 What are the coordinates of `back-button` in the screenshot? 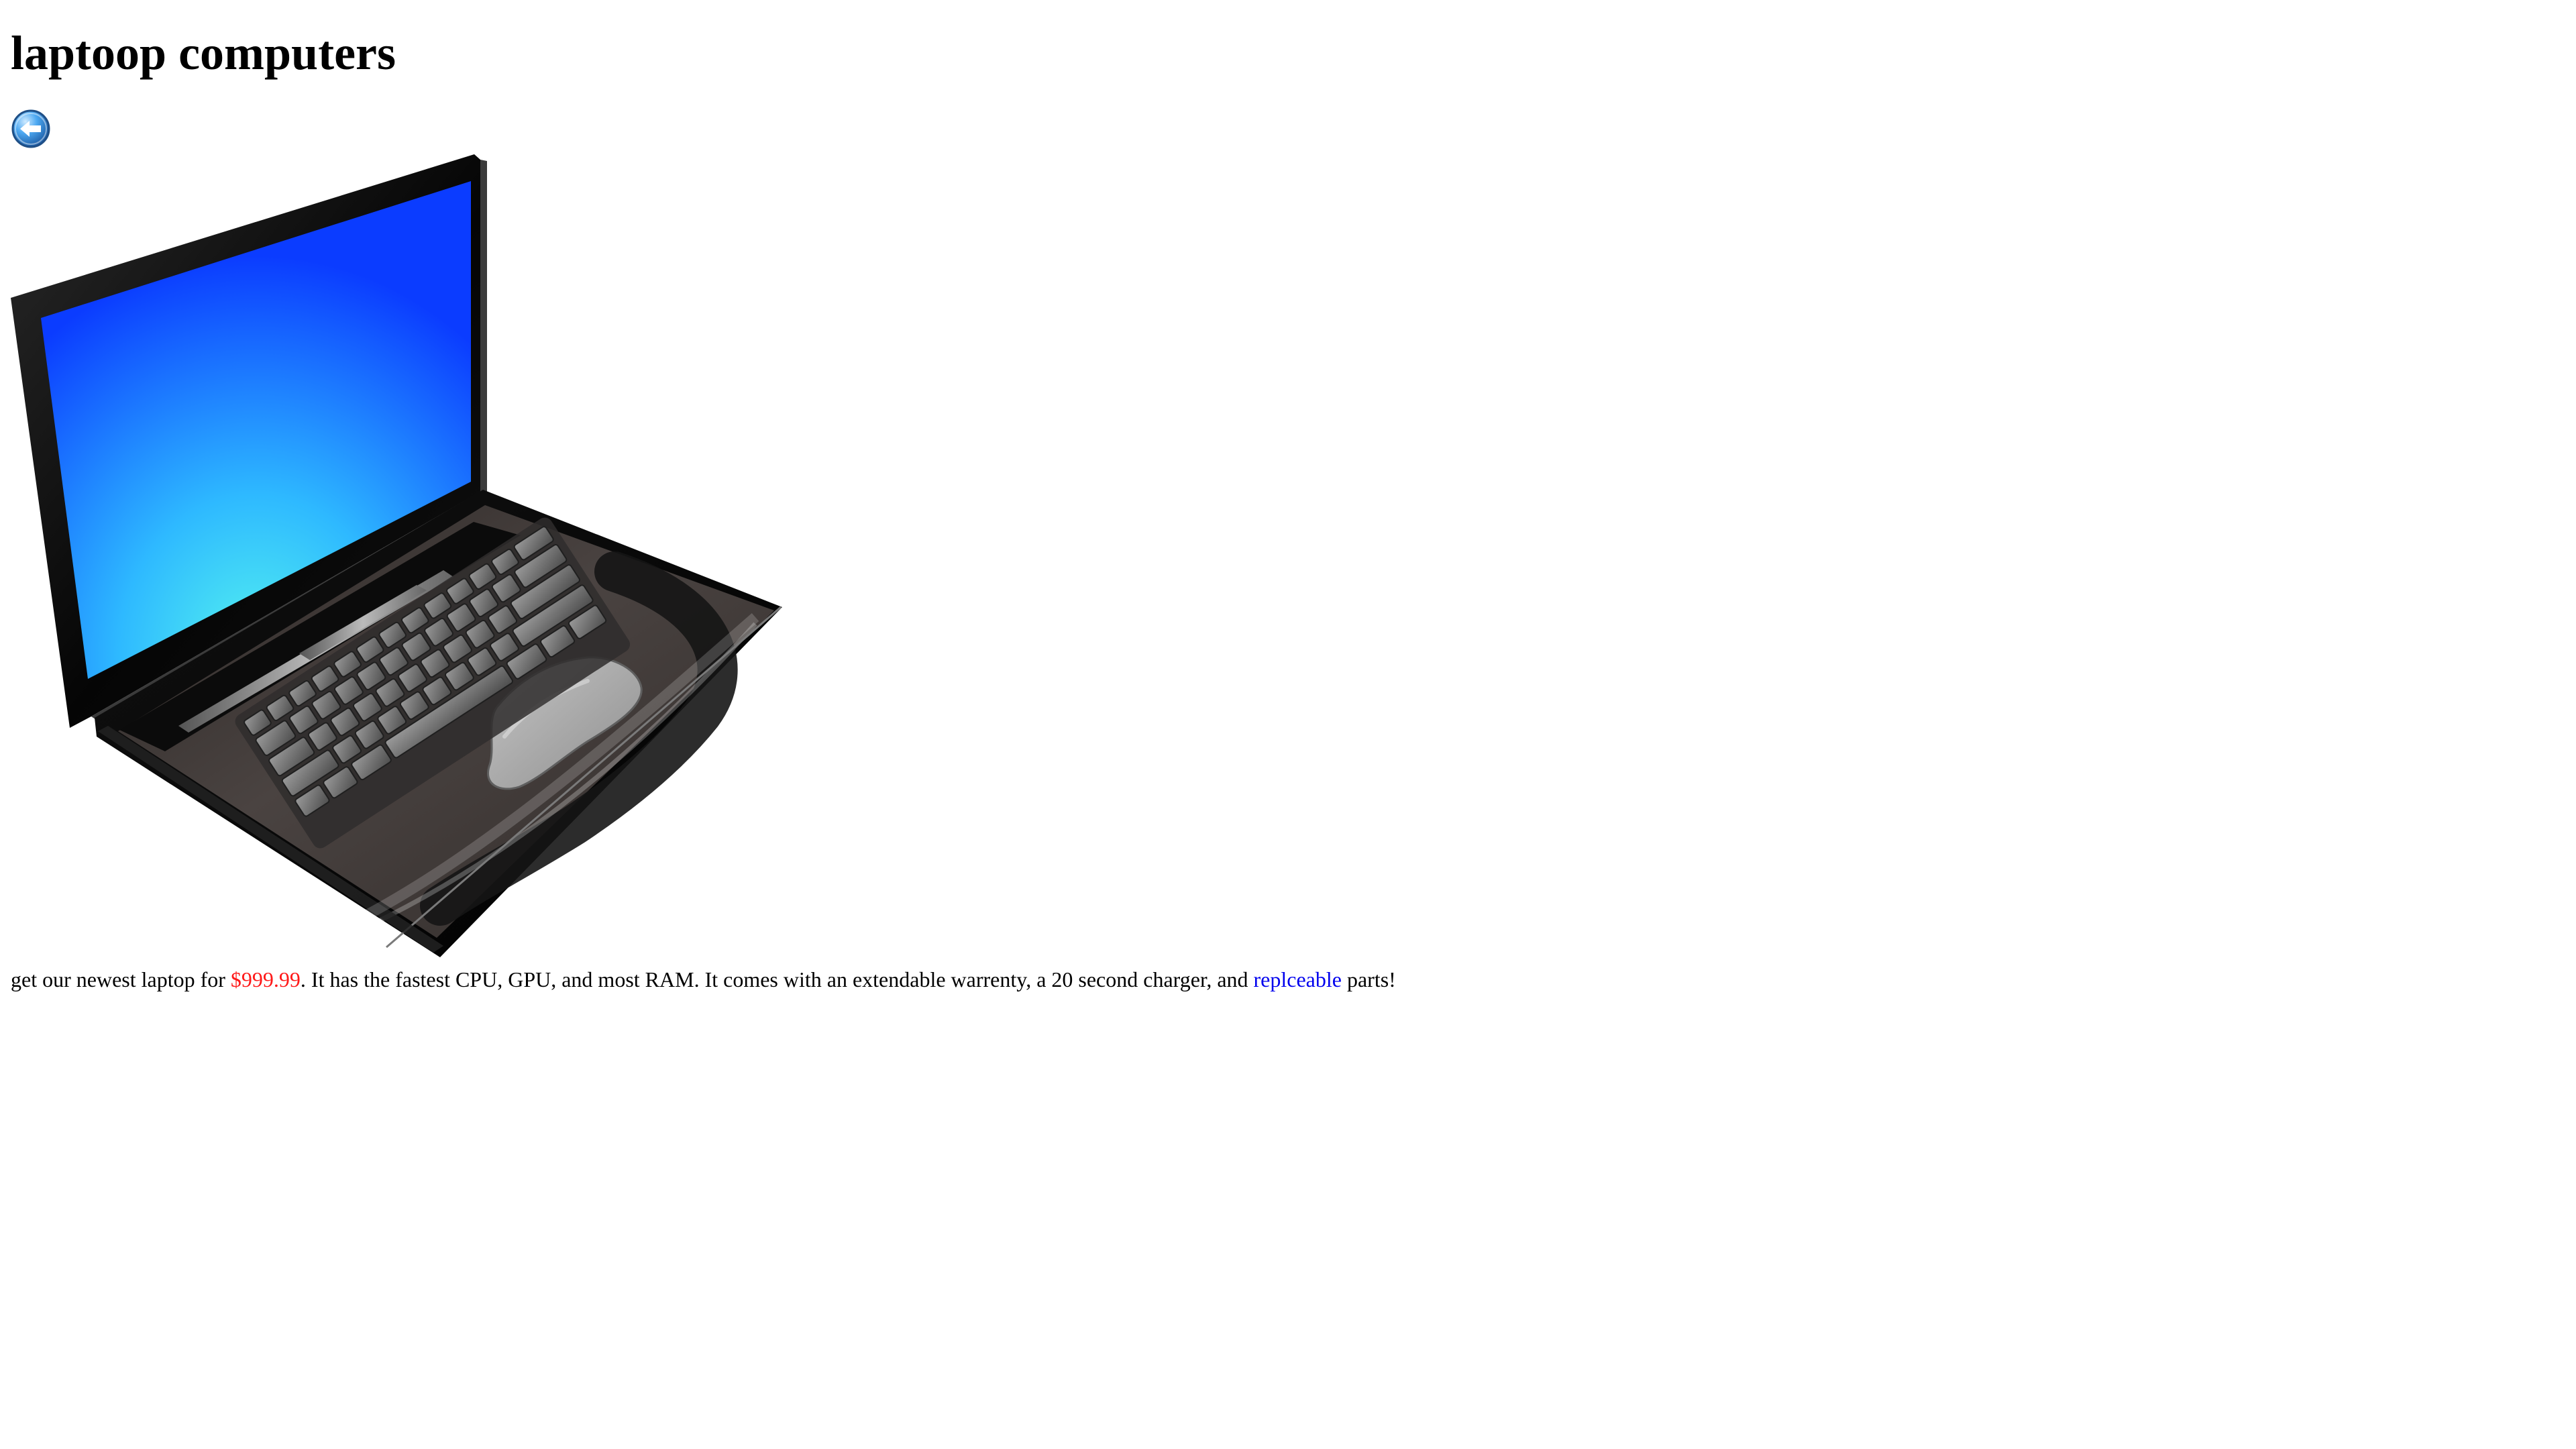 It's located at (31, 129).